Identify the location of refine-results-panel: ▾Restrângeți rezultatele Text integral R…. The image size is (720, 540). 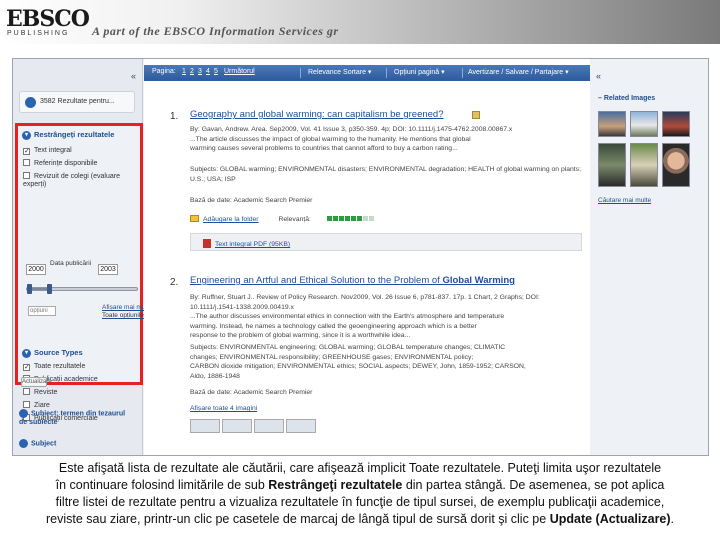
(84, 272).